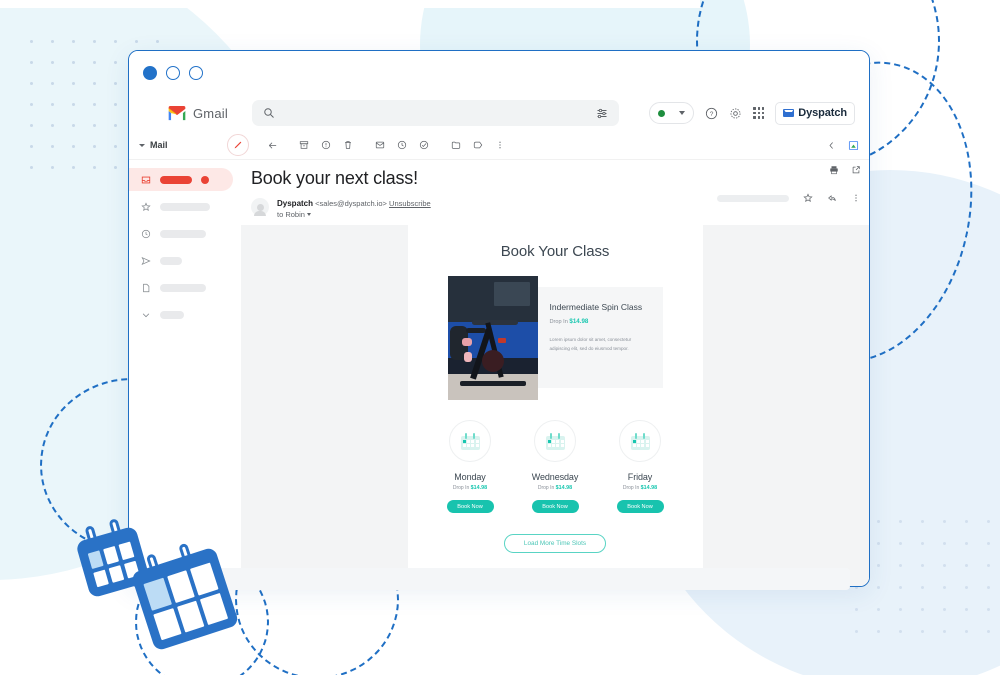 The height and width of the screenshot is (675, 1000). What do you see at coordinates (324, 405) in the screenshot?
I see `email-gutter-left` at bounding box center [324, 405].